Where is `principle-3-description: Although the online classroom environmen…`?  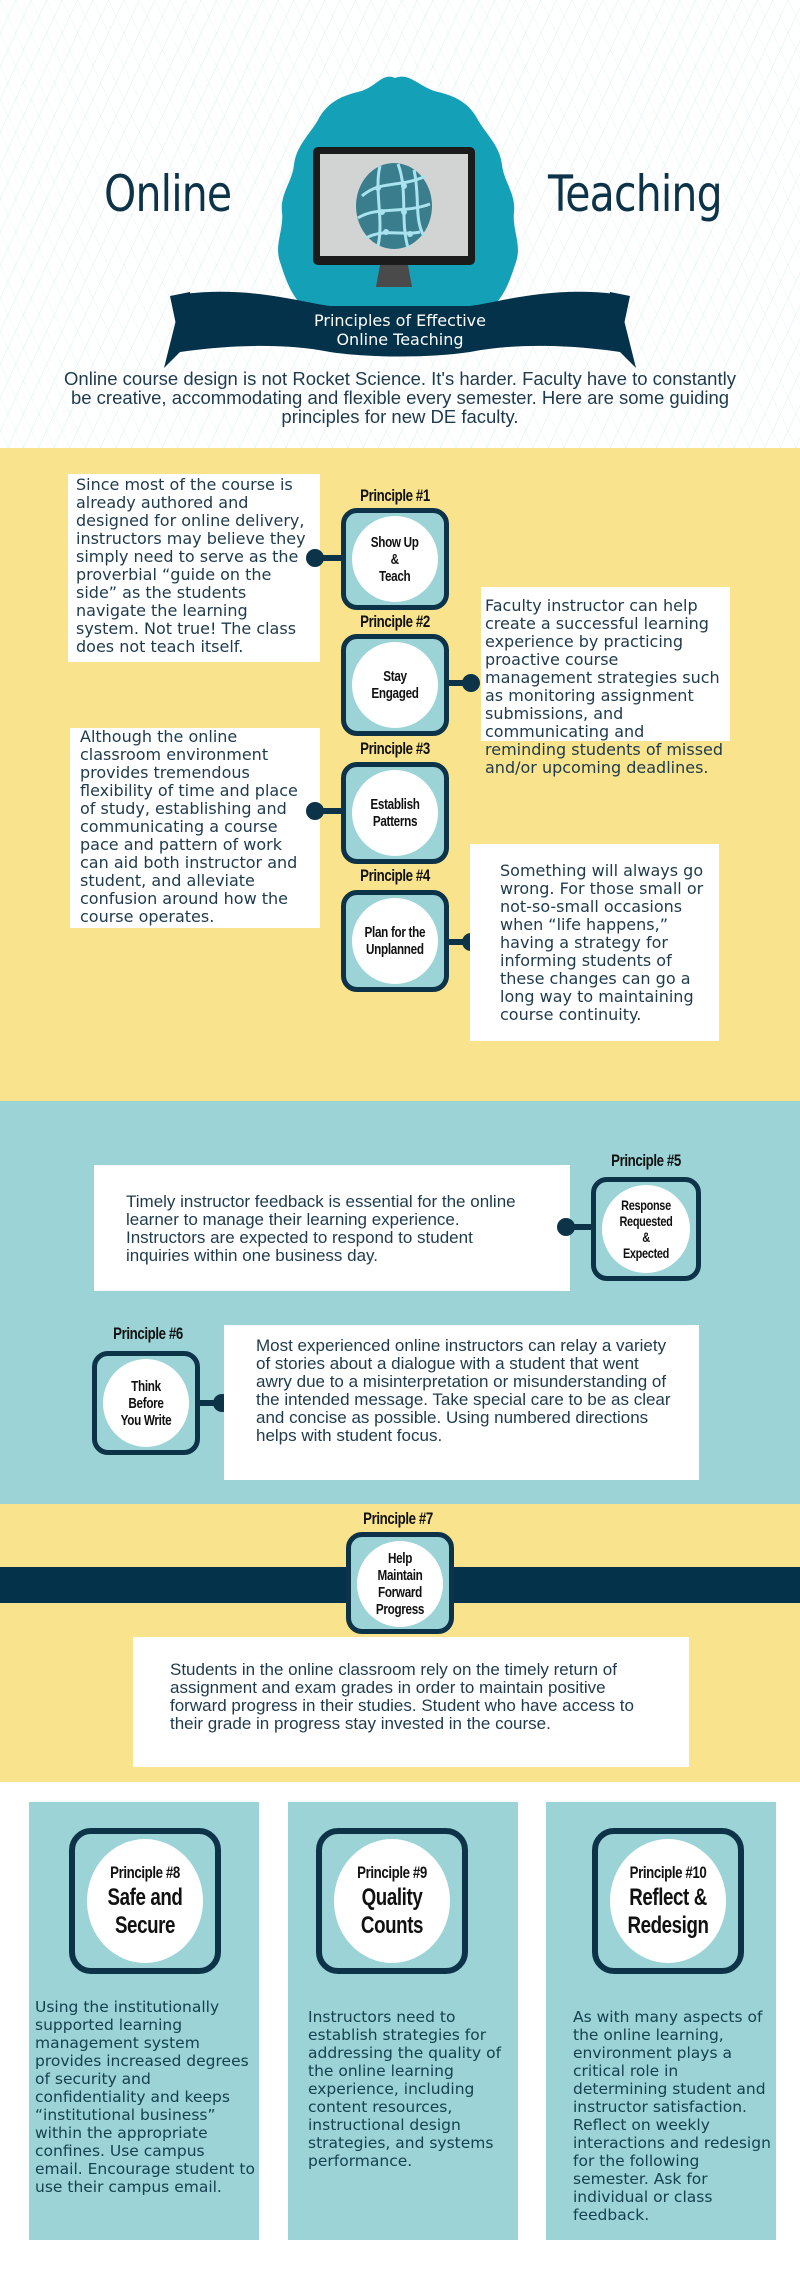 principle-3-description: Although the online classroom environmen… is located at coordinates (195, 828).